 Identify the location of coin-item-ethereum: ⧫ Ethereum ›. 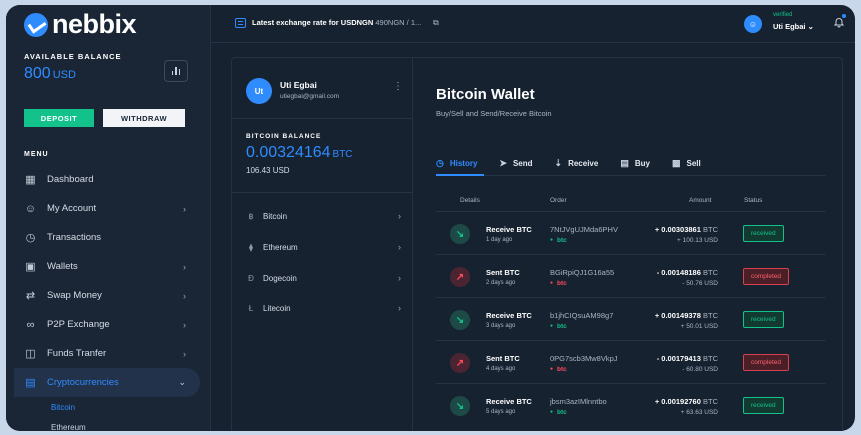
(323, 247).